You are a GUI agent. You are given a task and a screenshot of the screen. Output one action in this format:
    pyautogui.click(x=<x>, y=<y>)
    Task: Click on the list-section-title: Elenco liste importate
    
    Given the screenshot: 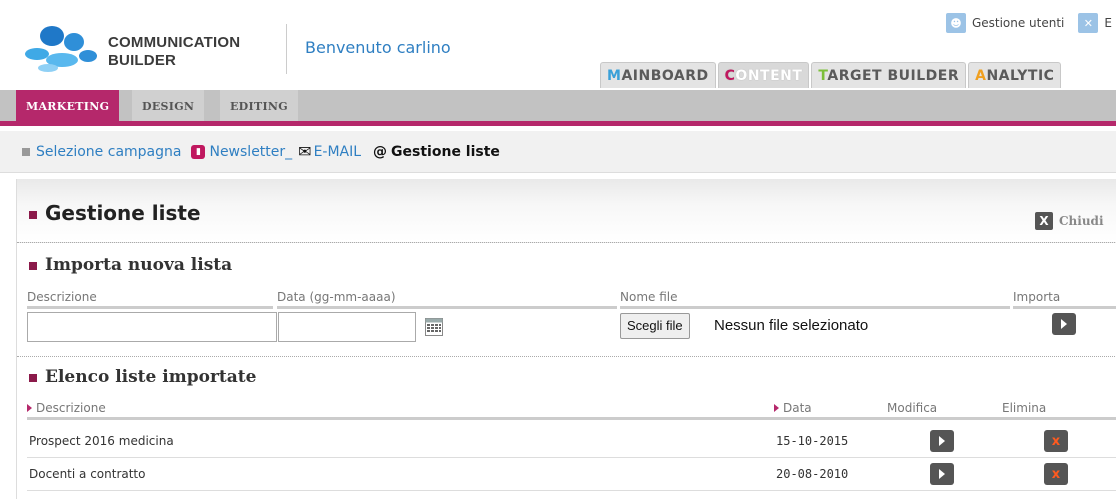 What is the action you would take?
    pyautogui.click(x=142, y=377)
    